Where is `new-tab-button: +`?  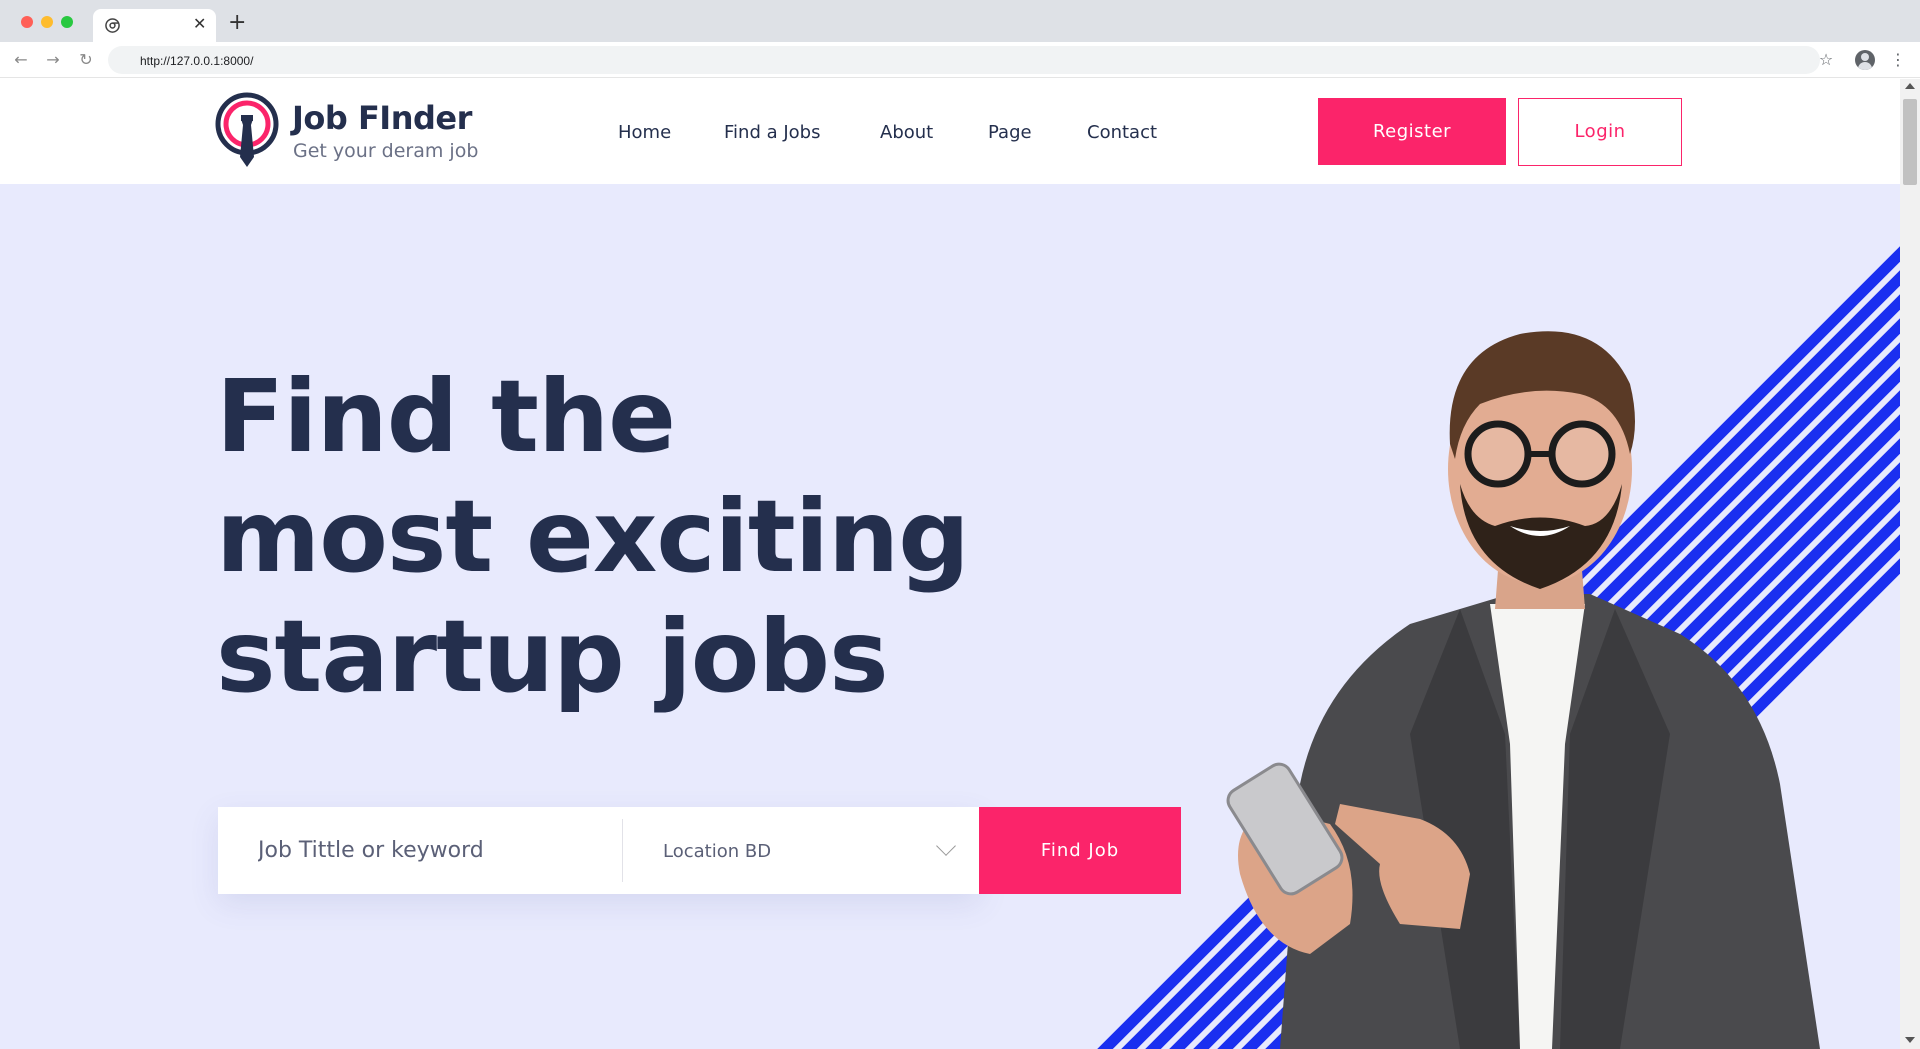
new-tab-button: + is located at coordinates (237, 23).